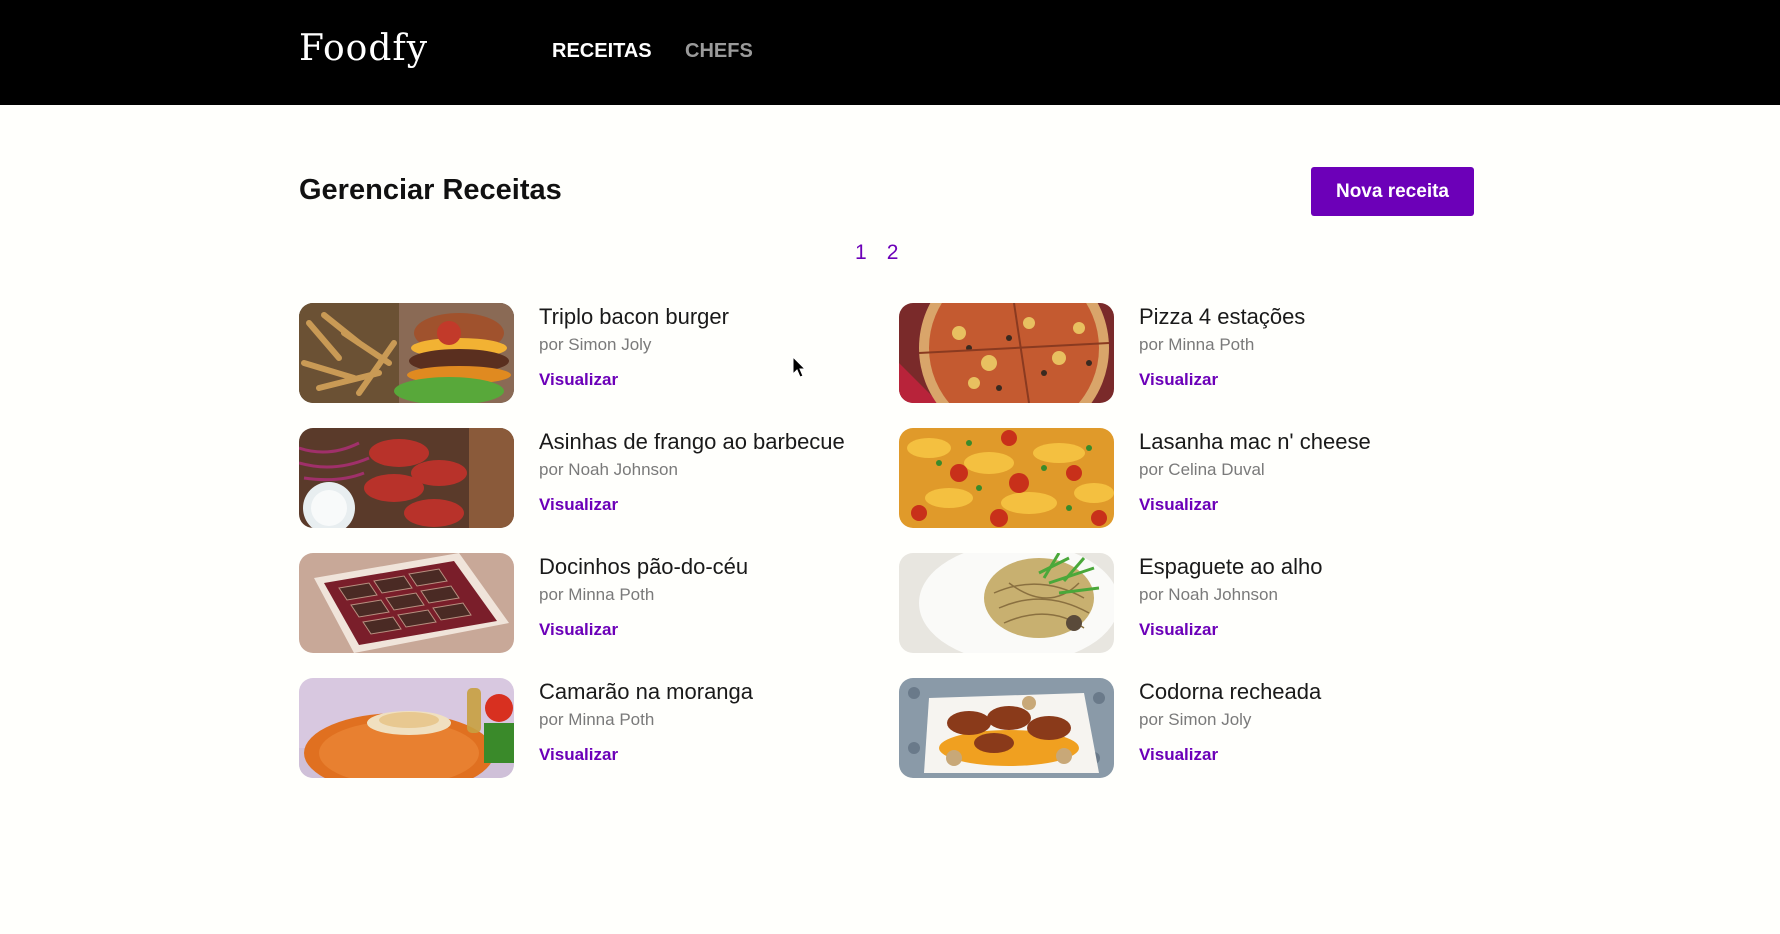 This screenshot has width=1780, height=934. Describe the element at coordinates (890, 52) in the screenshot. I see `top-navbar: Foodfy RECEITAS CHEFS` at that location.